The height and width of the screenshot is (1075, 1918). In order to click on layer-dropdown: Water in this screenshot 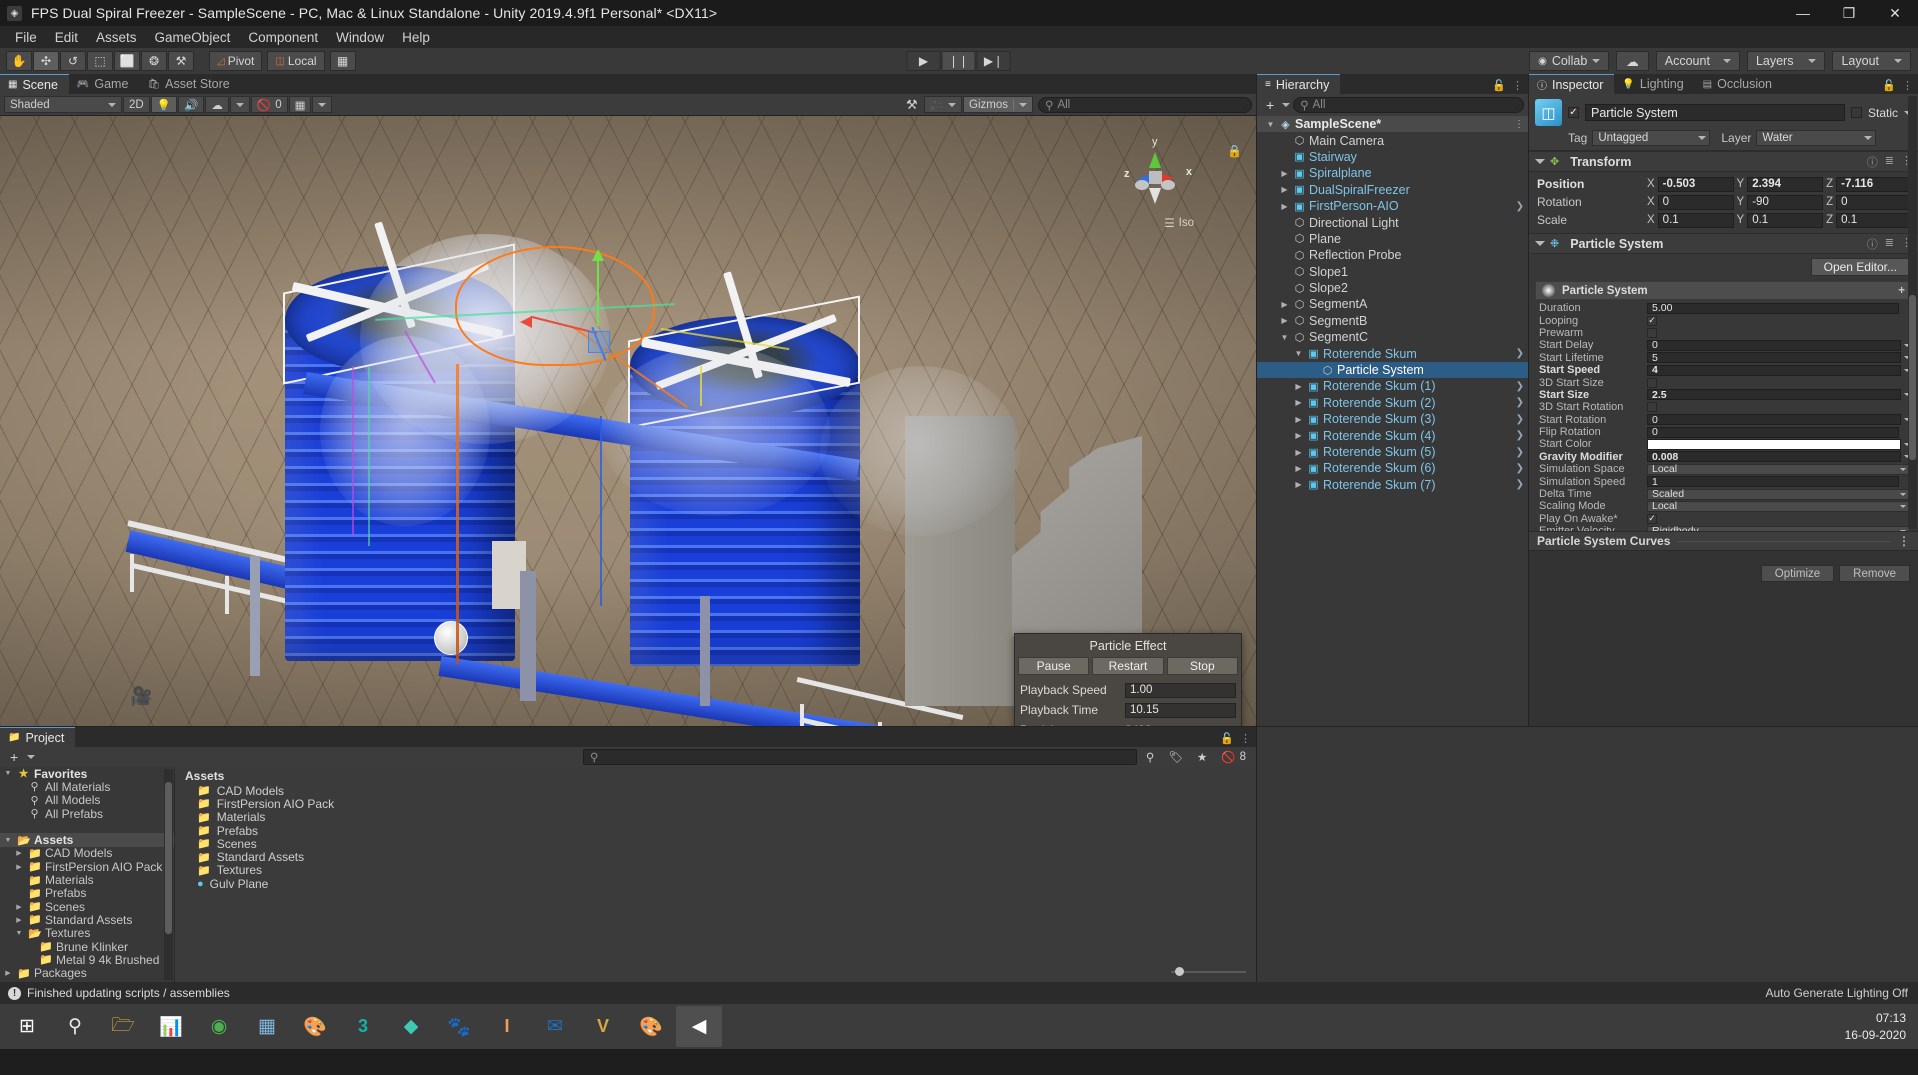, I will do `click(1816, 138)`.